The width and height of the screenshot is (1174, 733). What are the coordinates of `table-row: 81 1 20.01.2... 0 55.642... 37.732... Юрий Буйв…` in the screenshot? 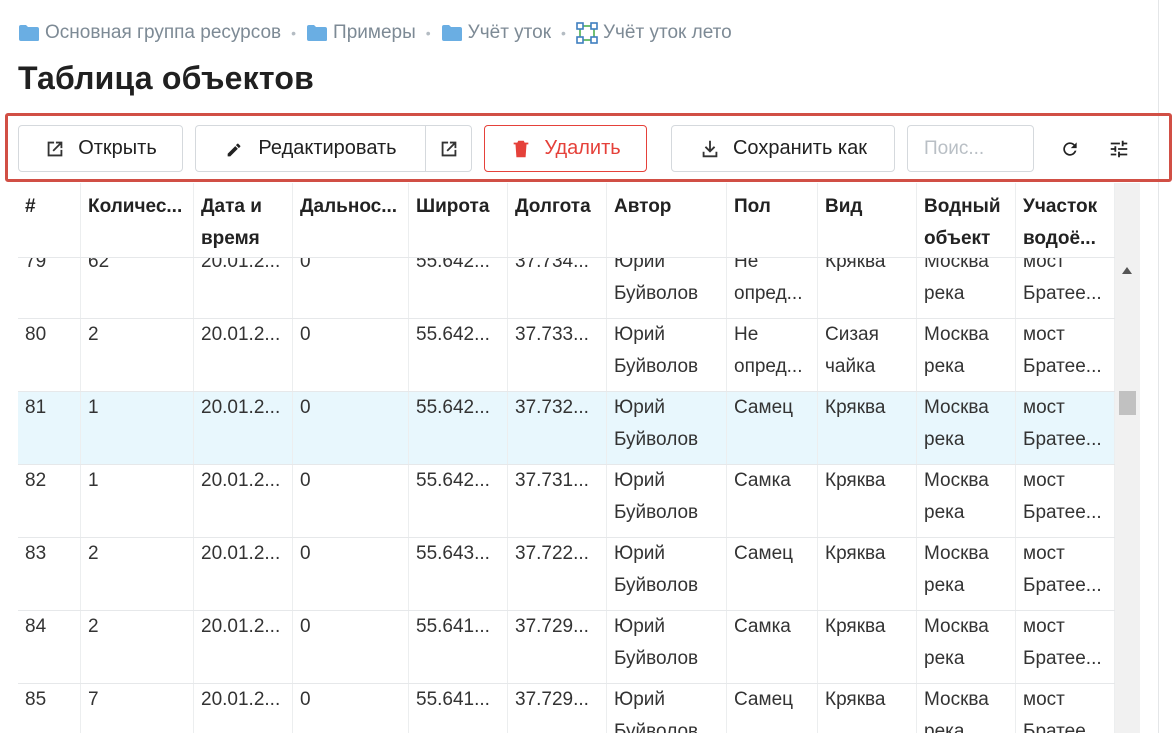 It's located at (566, 428).